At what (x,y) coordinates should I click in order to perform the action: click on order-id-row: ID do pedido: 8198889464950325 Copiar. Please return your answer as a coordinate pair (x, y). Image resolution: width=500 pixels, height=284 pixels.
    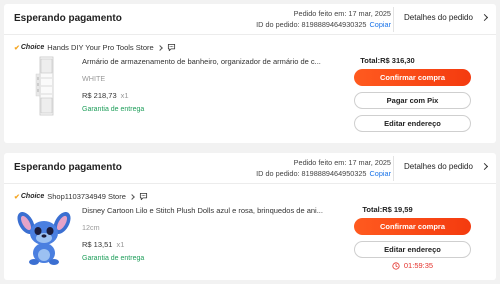
    Looking at the image, I should click on (323, 173).